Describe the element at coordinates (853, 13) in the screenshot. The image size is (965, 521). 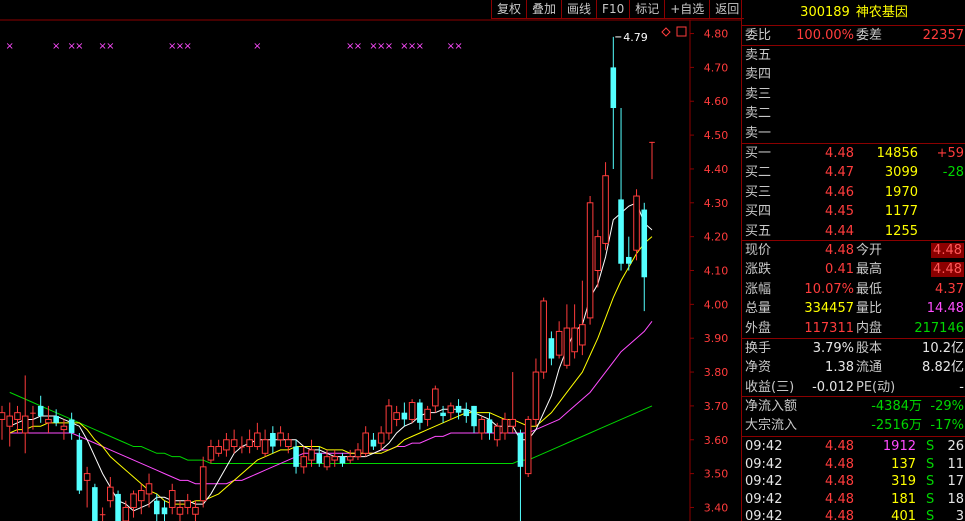
I see `stock-title: 300189 神农基因` at that location.